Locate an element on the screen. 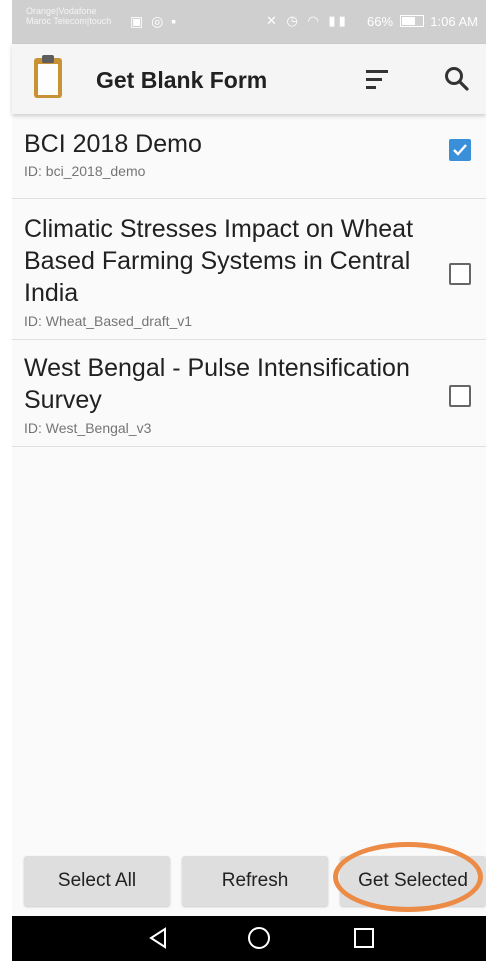 The width and height of the screenshot is (486, 961). page-title: Get Blank Form is located at coordinates (182, 80).